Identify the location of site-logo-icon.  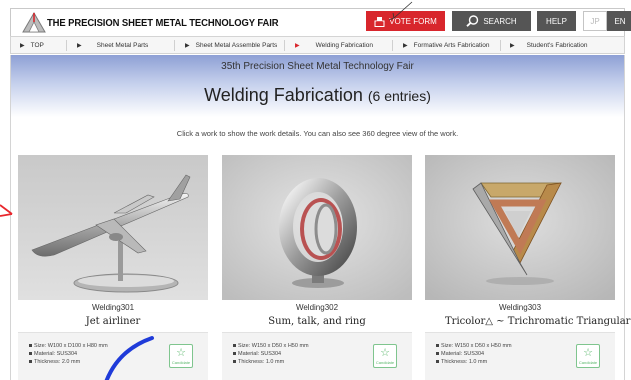
(34, 22).